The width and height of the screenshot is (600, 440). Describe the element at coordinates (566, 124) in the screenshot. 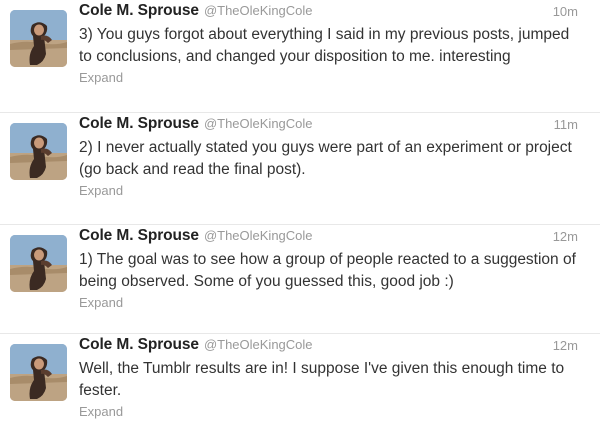

I see `tweet-timestamp: 11m` at that location.